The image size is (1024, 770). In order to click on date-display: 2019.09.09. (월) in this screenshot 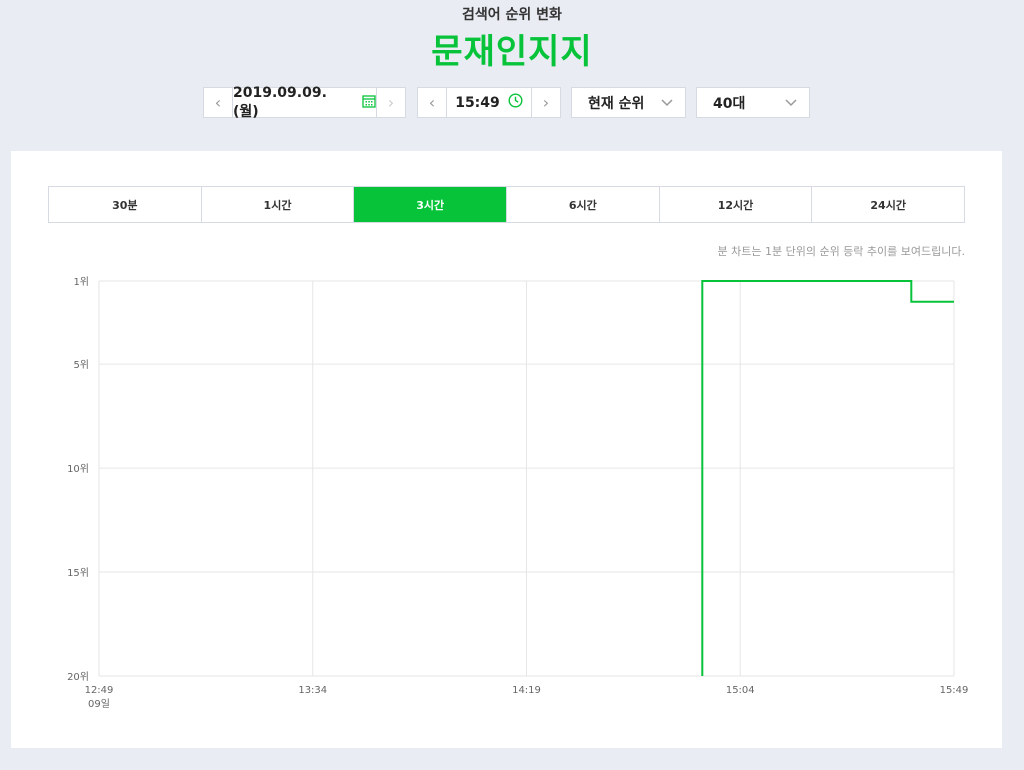, I will do `click(304, 102)`.